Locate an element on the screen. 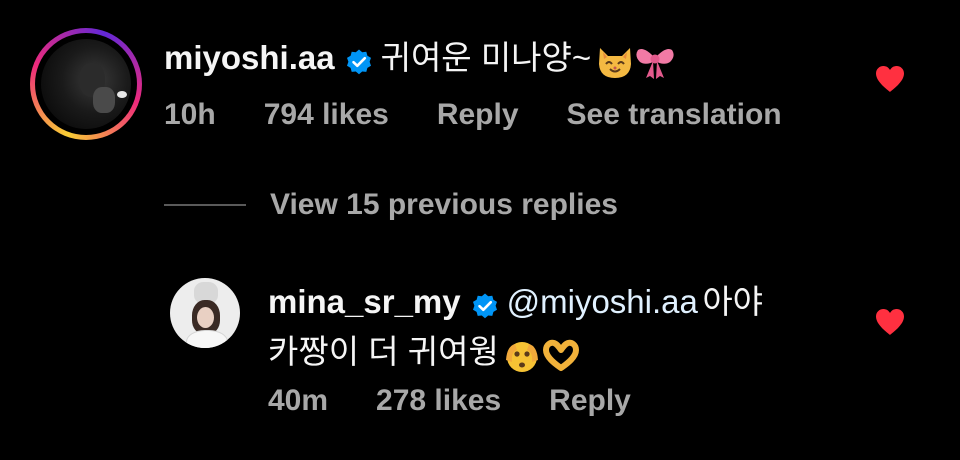 The width and height of the screenshot is (960, 460). reply-line-1: mina_sr_my @miyoshi.aa 아야 is located at coordinates (515, 305).